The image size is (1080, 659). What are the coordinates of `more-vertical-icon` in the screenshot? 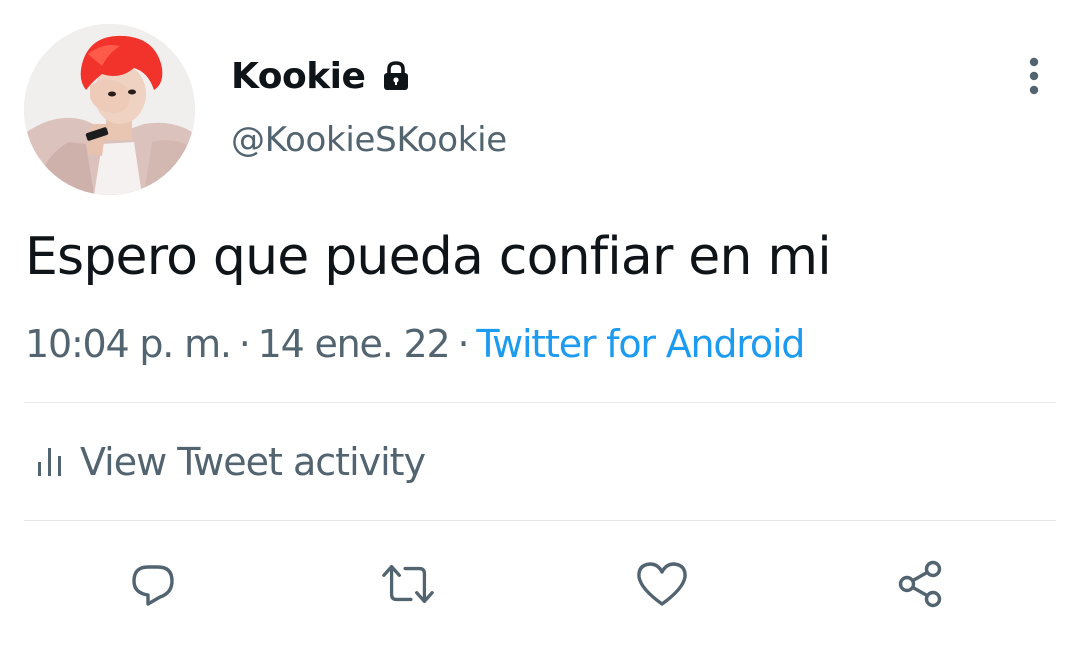 It's located at (1034, 76).